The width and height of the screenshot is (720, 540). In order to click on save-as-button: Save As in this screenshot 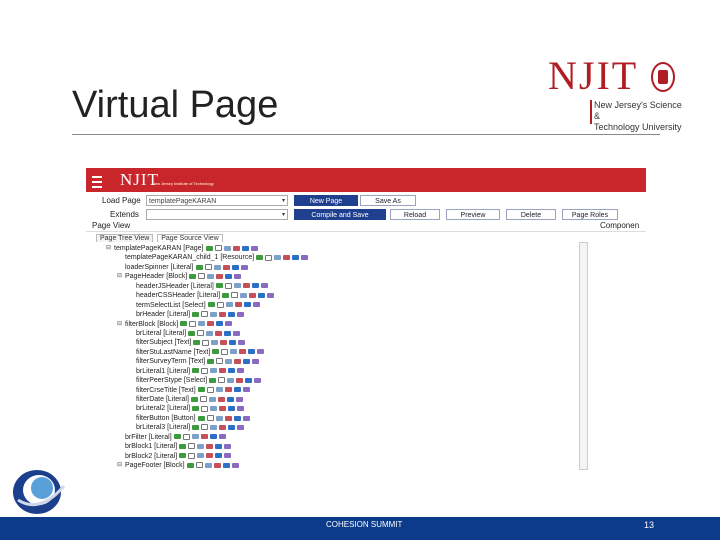, I will do `click(388, 200)`.